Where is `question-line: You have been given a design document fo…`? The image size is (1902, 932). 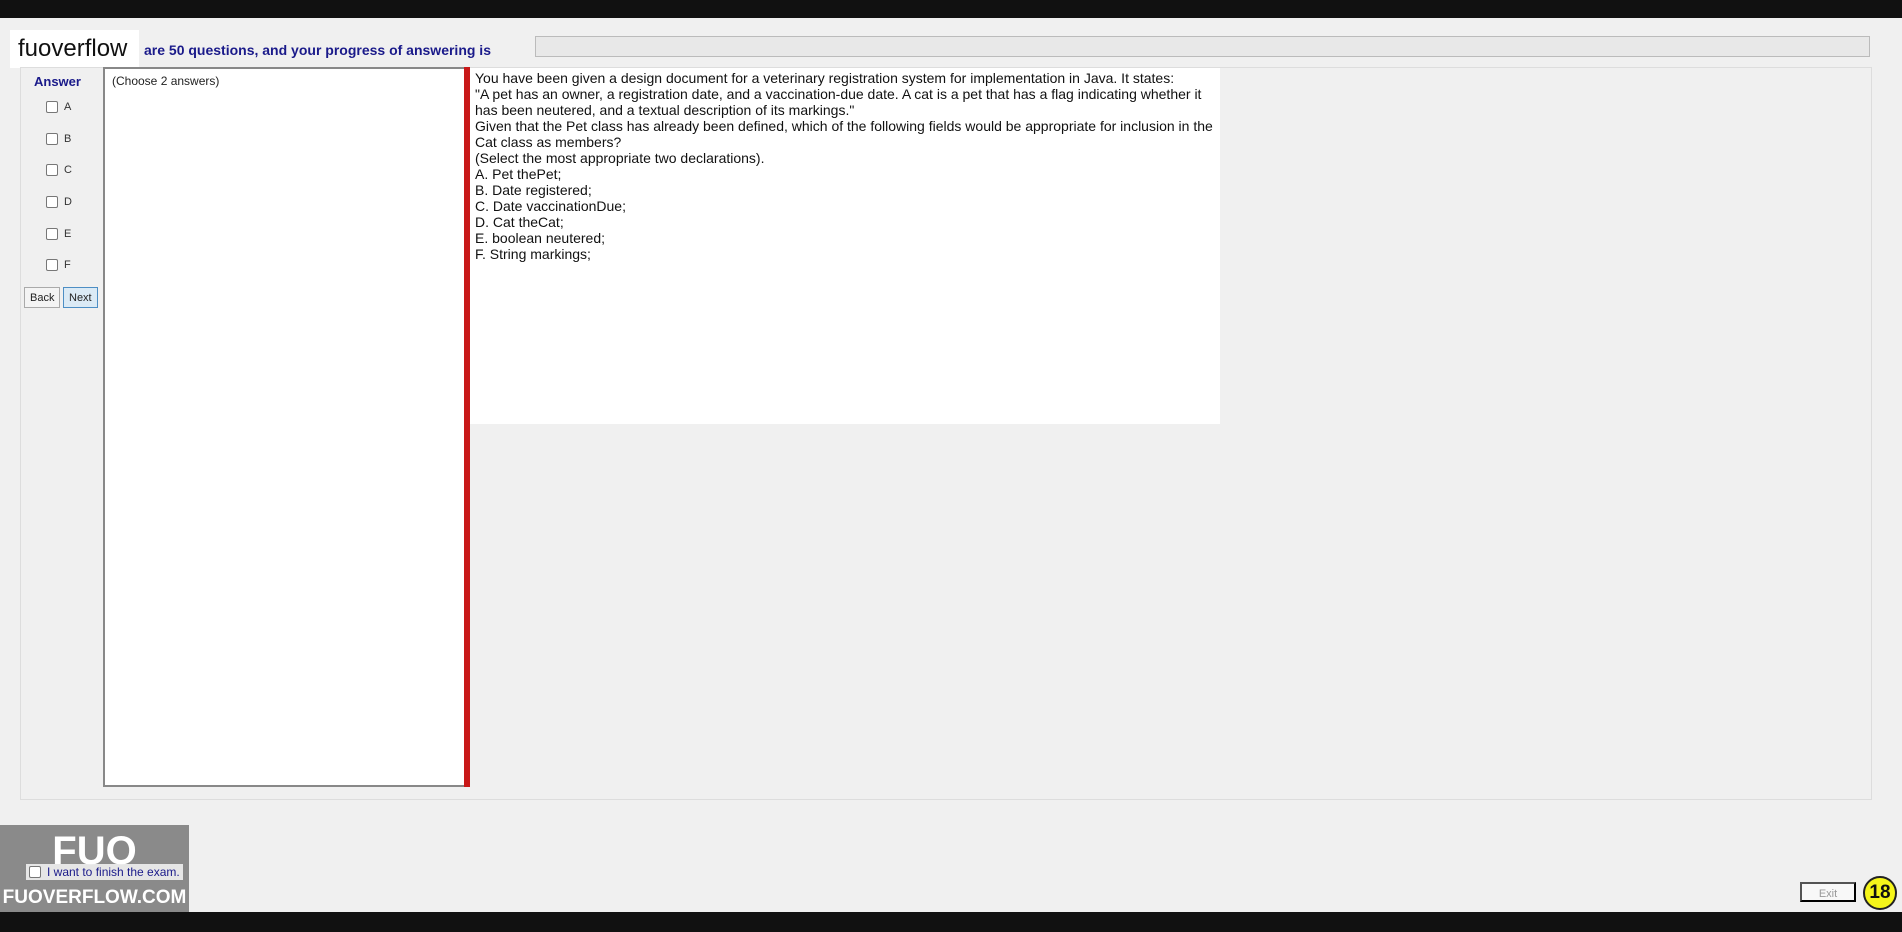
question-line: You have been given a design document fo… is located at coordinates (825, 78).